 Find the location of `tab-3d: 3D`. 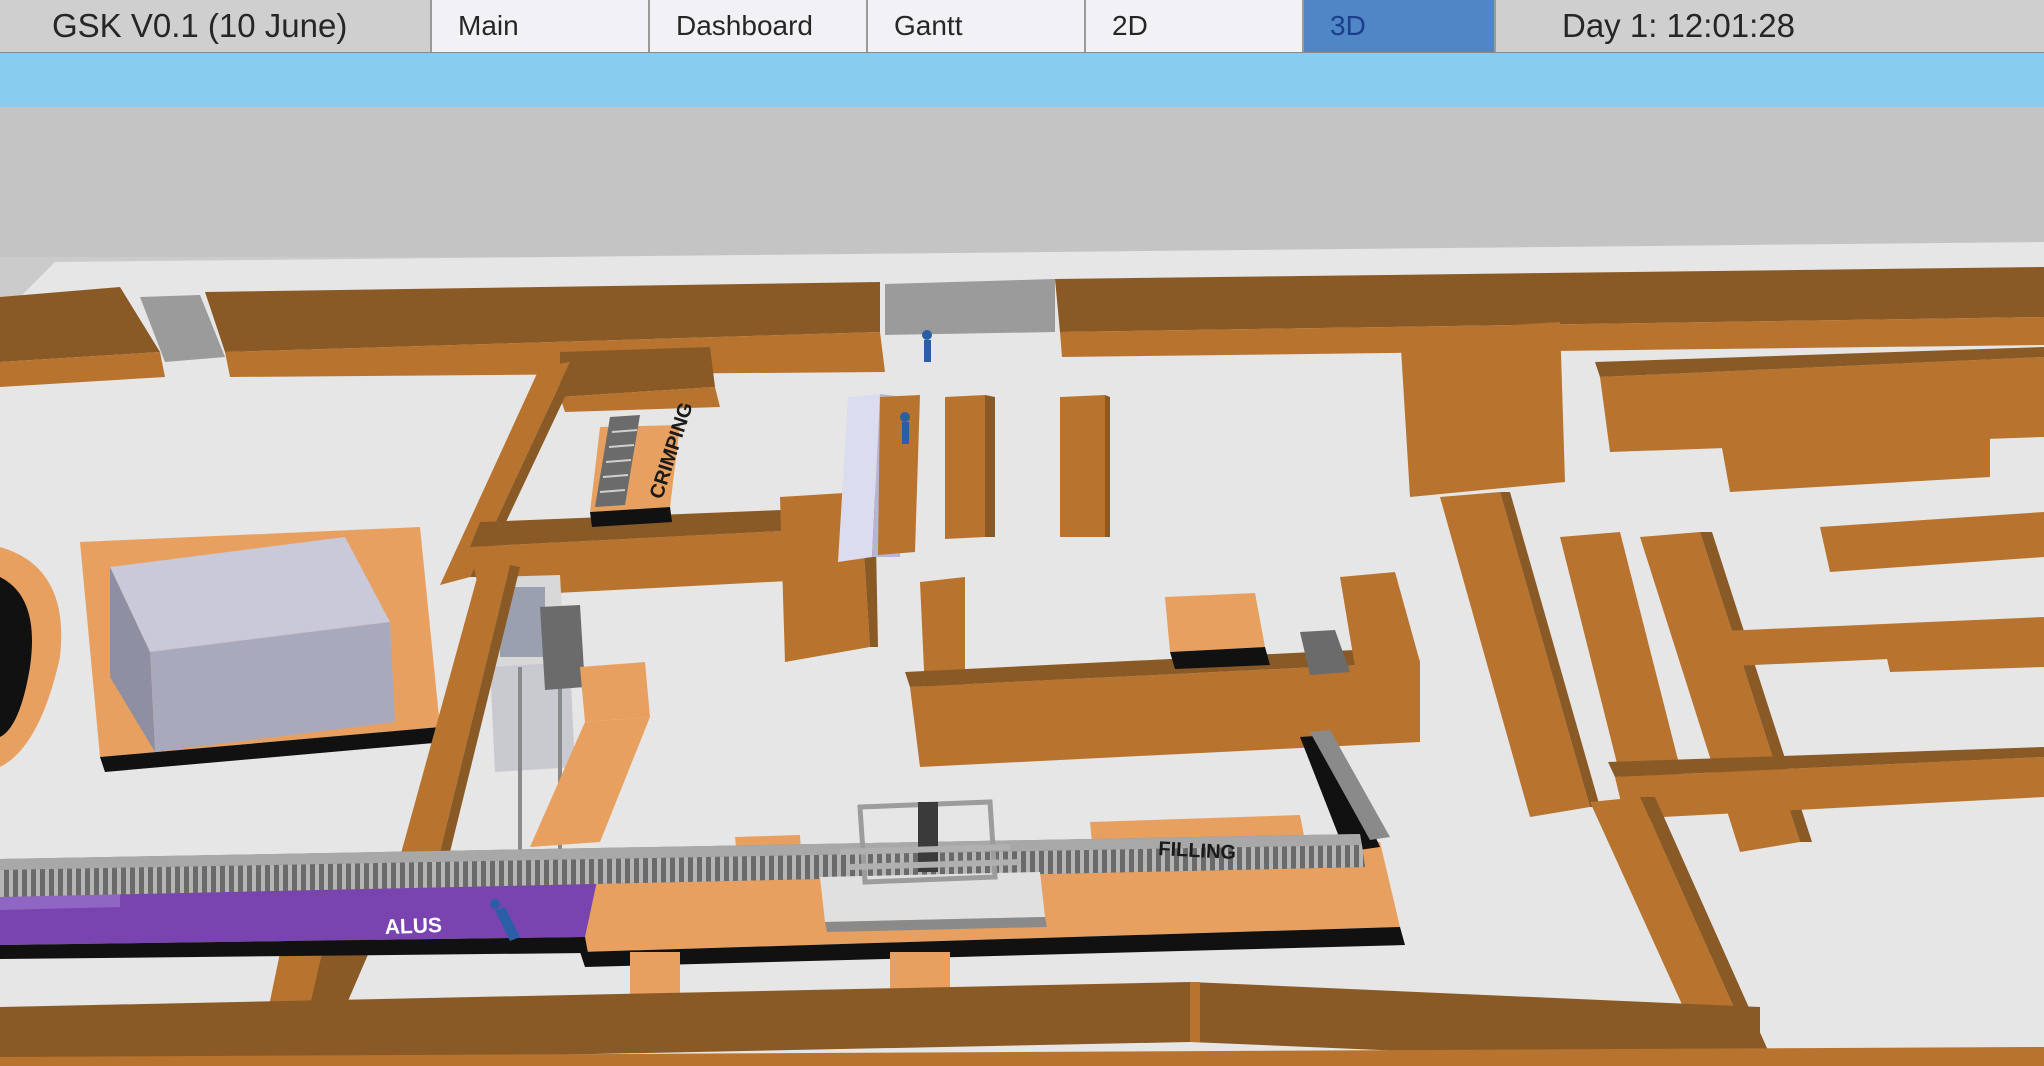

tab-3d: 3D is located at coordinates (1400, 26).